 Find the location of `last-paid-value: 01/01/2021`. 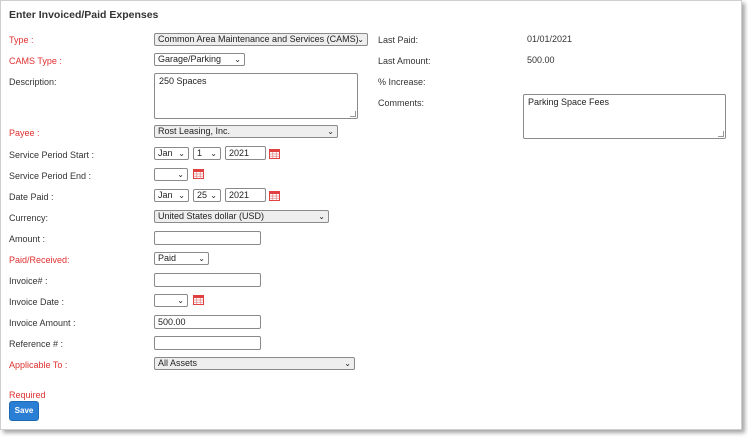

last-paid-value: 01/01/2021 is located at coordinates (550, 39).